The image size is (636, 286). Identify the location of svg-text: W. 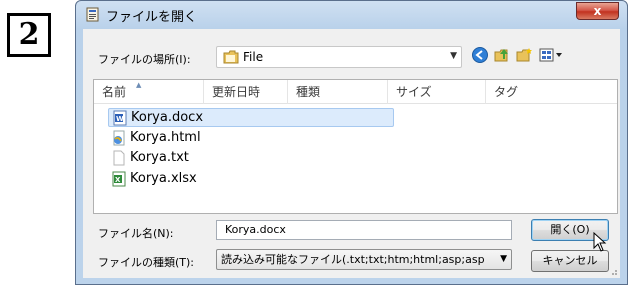
(120, 119).